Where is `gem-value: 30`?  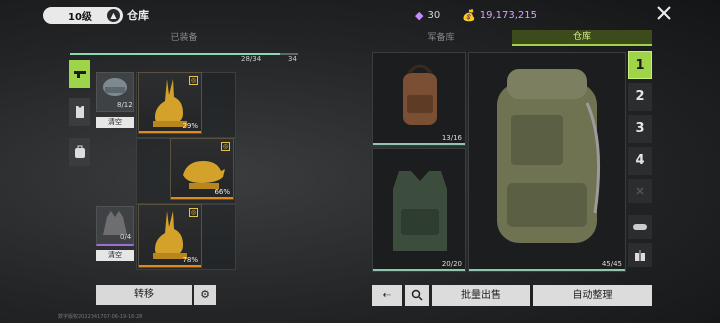
gem-value: 30 is located at coordinates (434, 15).